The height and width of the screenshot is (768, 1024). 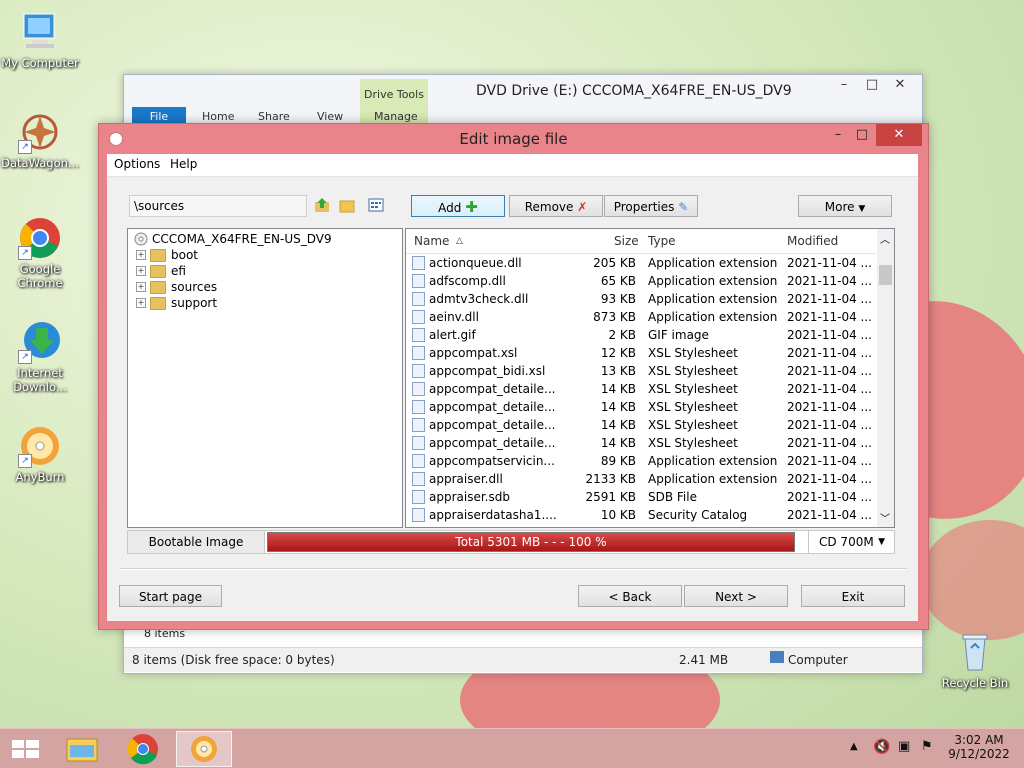 What do you see at coordinates (927, 746) in the screenshot?
I see `action-center-icon: ⚑` at bounding box center [927, 746].